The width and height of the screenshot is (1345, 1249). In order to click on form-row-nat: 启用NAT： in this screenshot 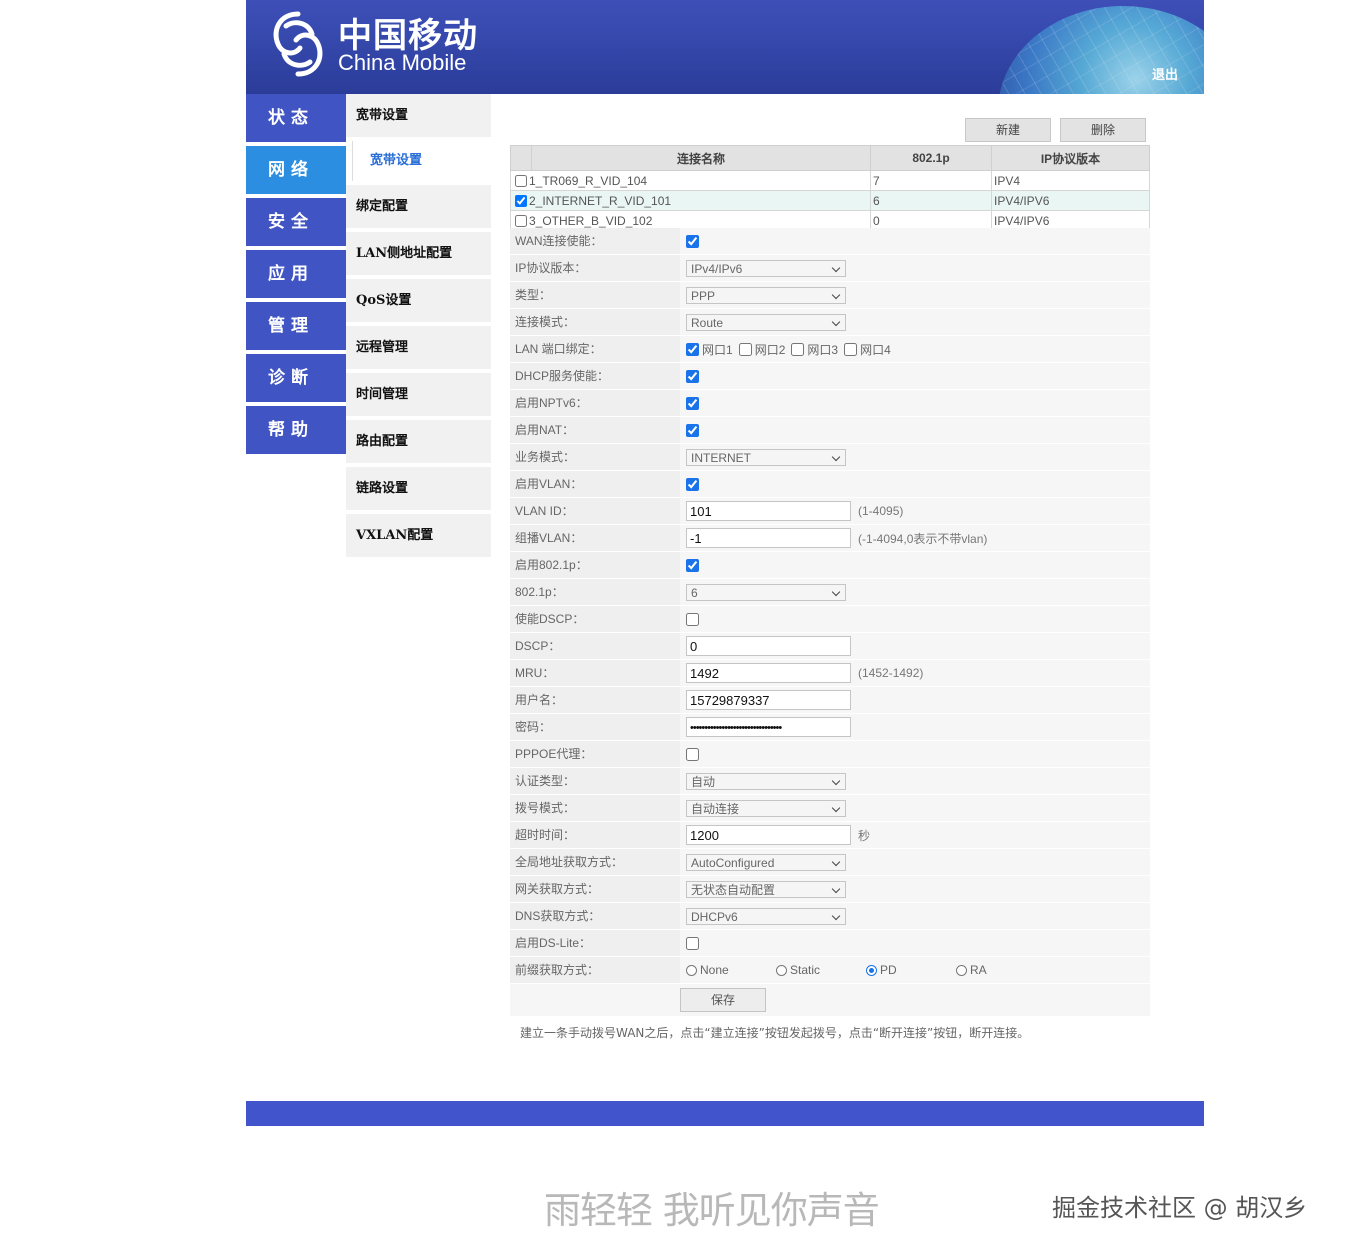, I will do `click(830, 430)`.